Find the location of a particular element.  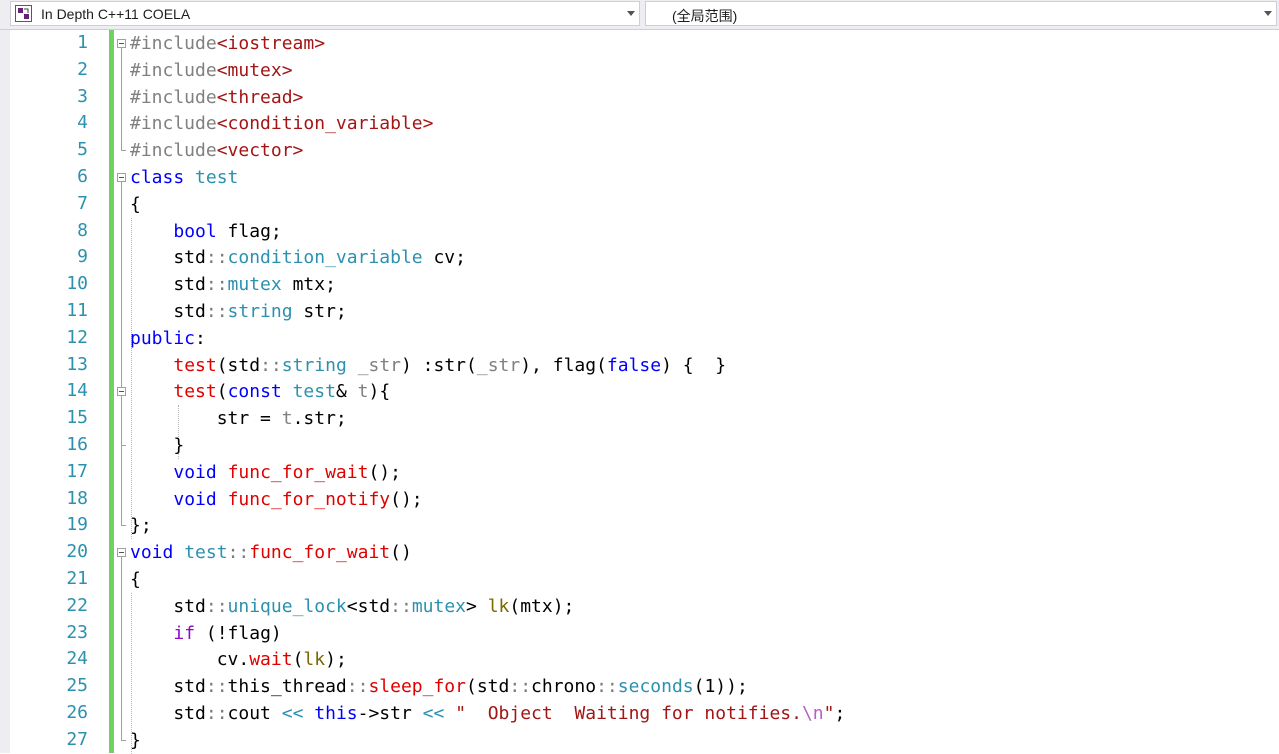

line-number: 2 is located at coordinates (82, 69).